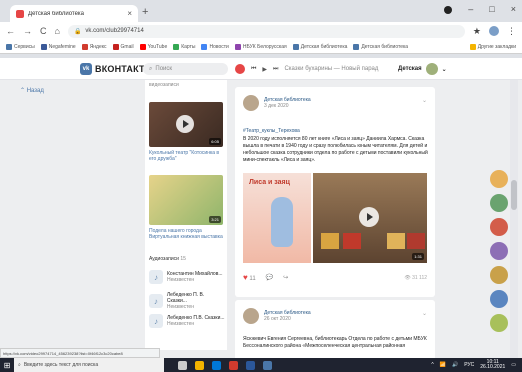 The height and width of the screenshot is (372, 522). What do you see at coordinates (184, 46) in the screenshot?
I see `bookmark-item: Карты` at bounding box center [184, 46].